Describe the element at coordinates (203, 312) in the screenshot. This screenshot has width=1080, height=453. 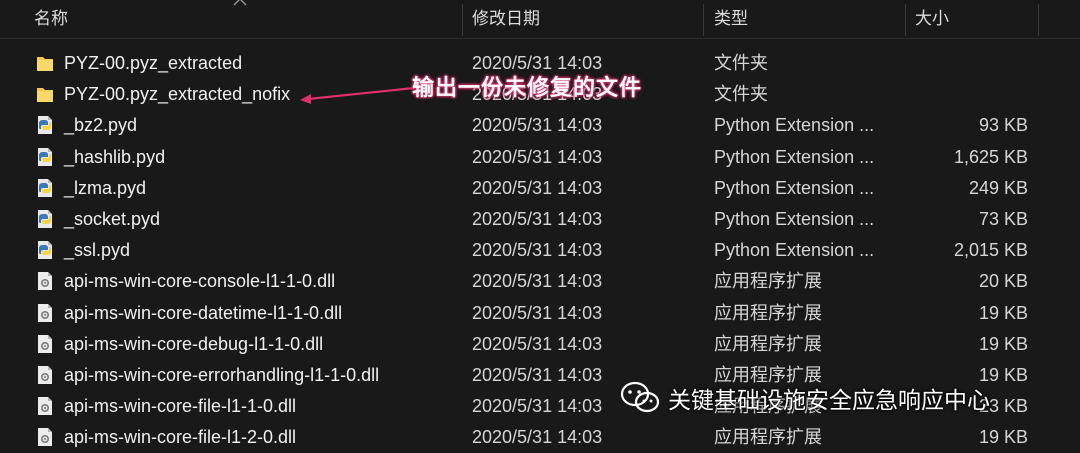
I see `file-name: api-ms-win-core-datetime-l1-1-0.dll` at that location.